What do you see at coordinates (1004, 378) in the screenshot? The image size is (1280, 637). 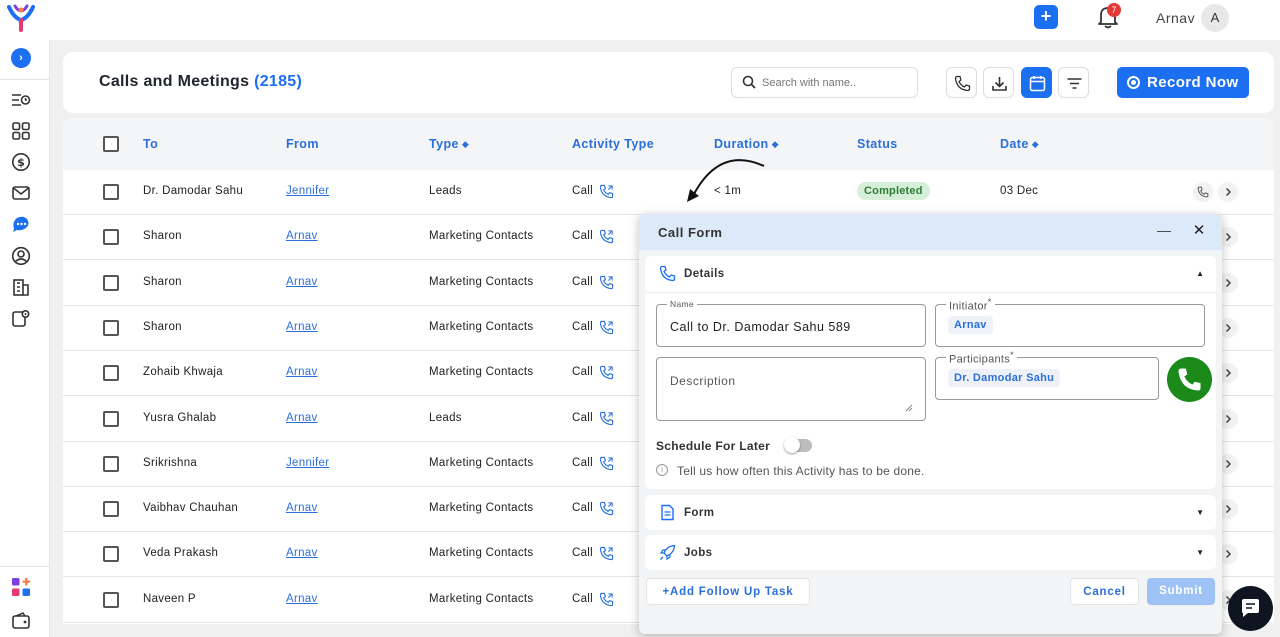 I see `participant-chip: Dr. Damodar Sahu` at bounding box center [1004, 378].